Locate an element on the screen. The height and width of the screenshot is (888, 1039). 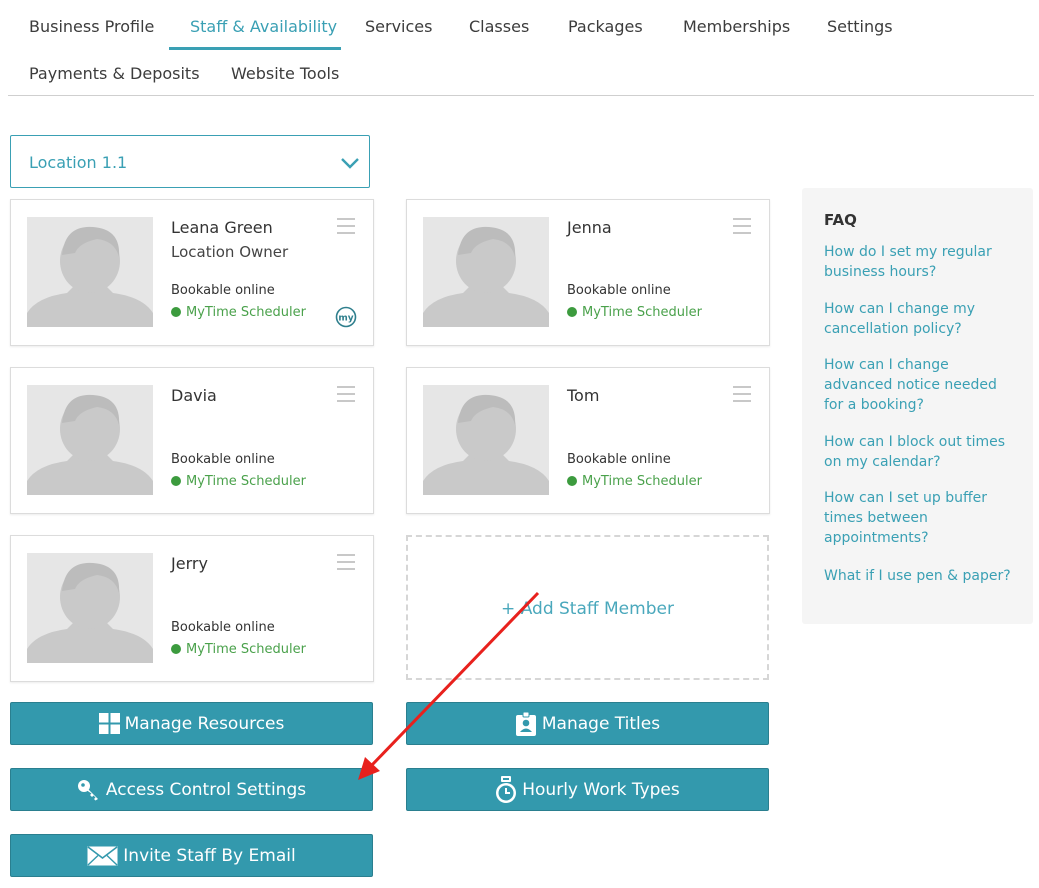
faq-link-pen-paper: What if I use pen & paper? is located at coordinates (921, 576).